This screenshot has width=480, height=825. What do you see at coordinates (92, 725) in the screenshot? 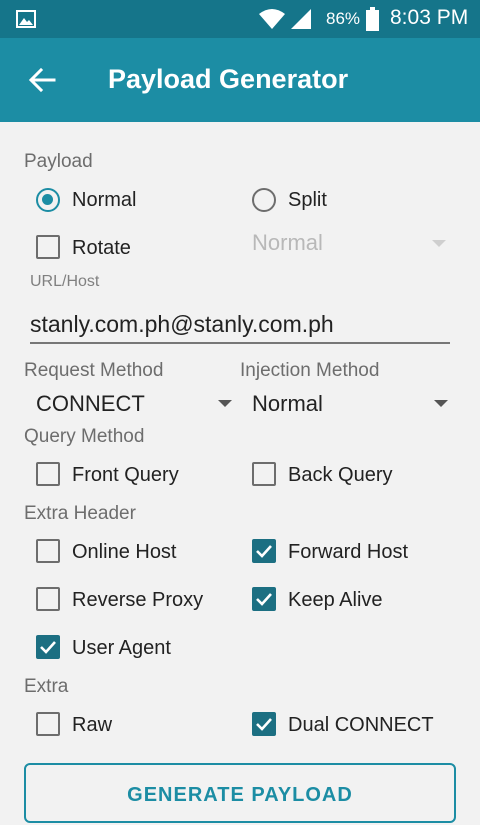
I see `raw-label: Raw` at bounding box center [92, 725].